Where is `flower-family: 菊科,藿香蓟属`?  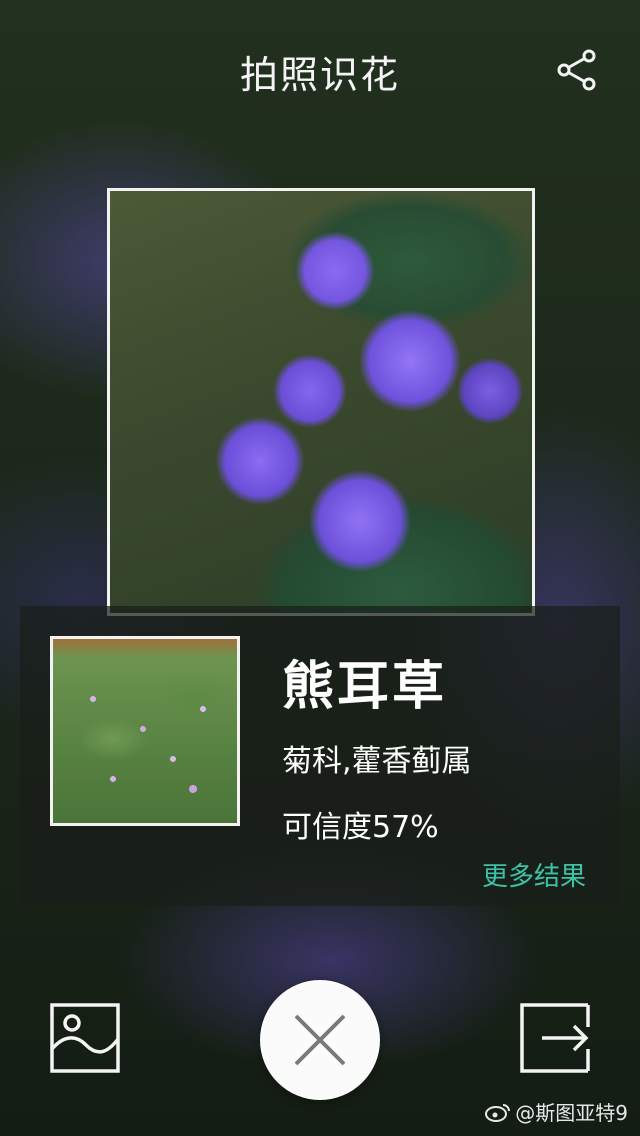
flower-family: 菊科,藿香蓟属 is located at coordinates (377, 761).